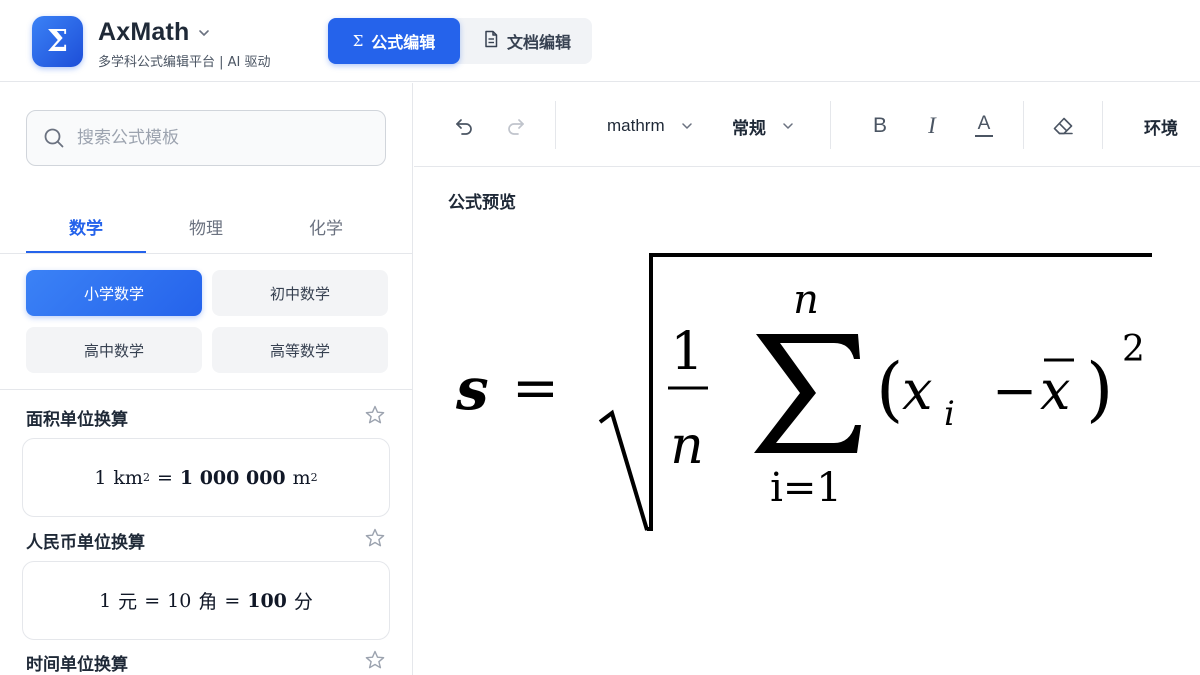 This screenshot has height=675, width=1200. I want to click on template-title: 面积单位换算, so click(77, 420).